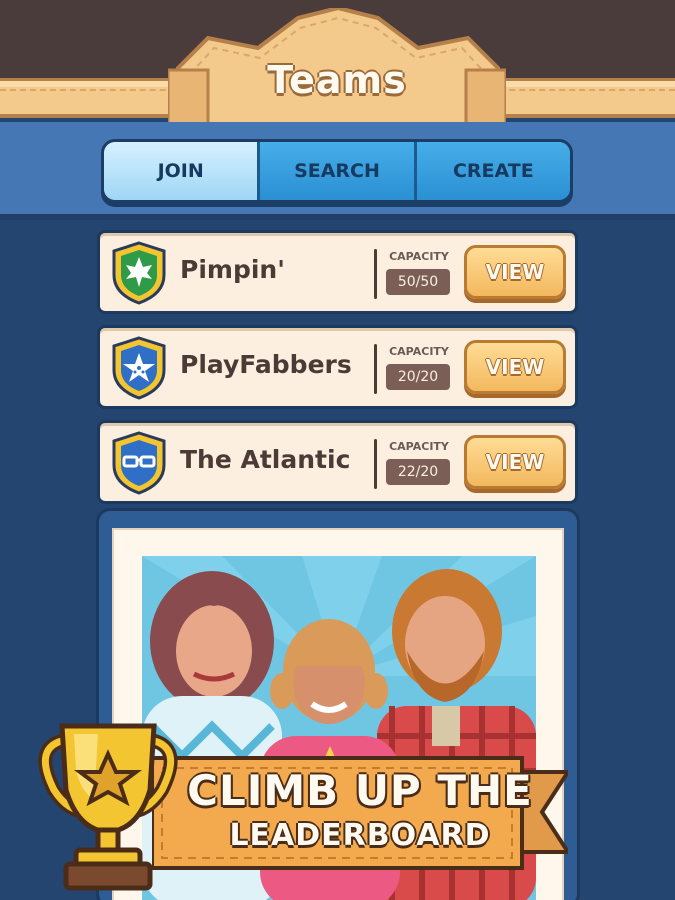  I want to click on trophy-icon, so click(108, 807).